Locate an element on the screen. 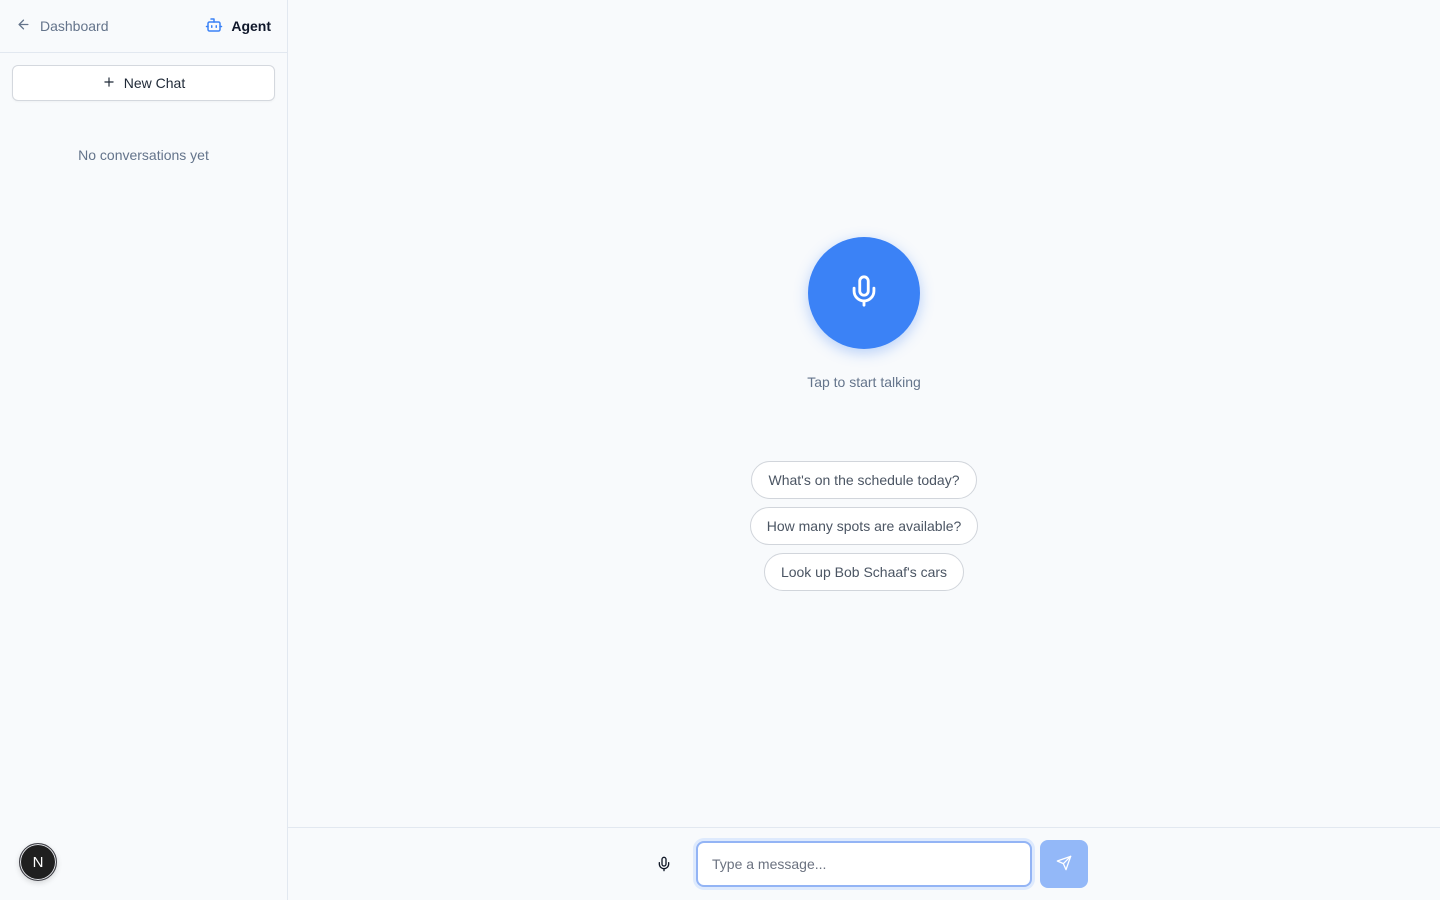  avatar-initial: N is located at coordinates (38, 862).